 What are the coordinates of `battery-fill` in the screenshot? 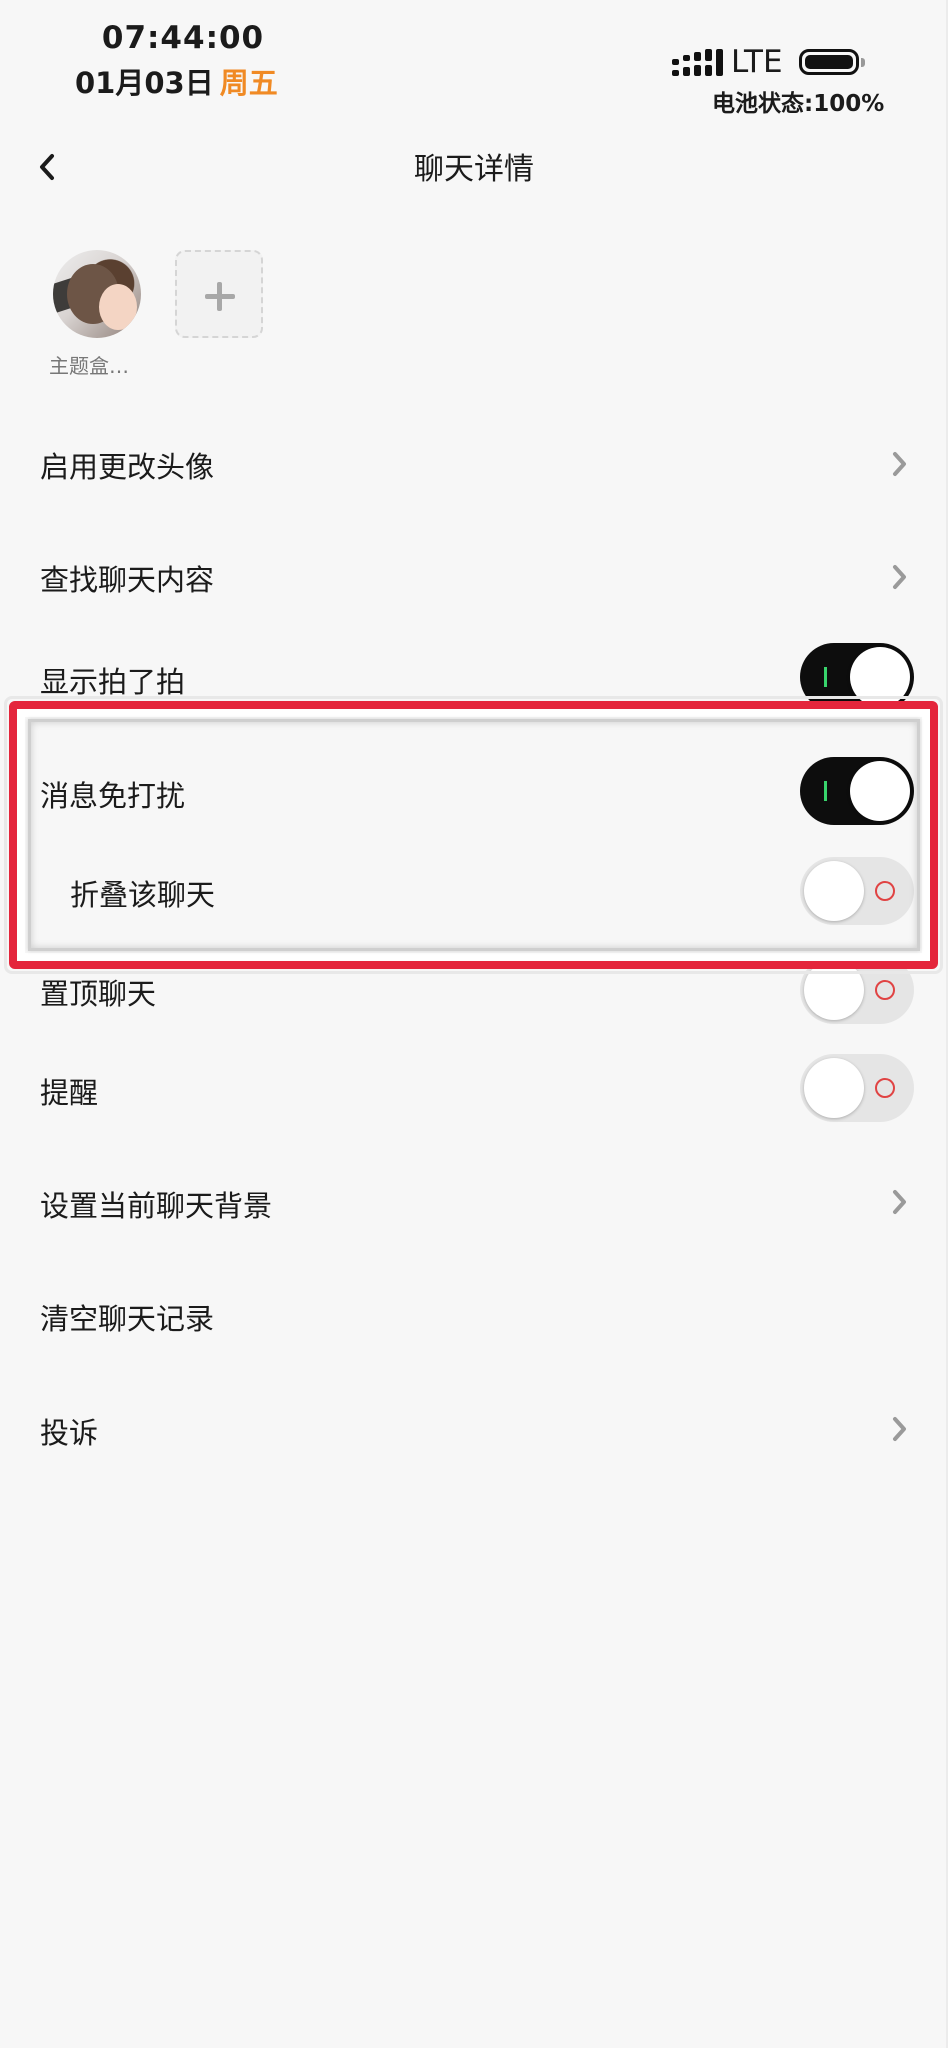 It's located at (829, 62).